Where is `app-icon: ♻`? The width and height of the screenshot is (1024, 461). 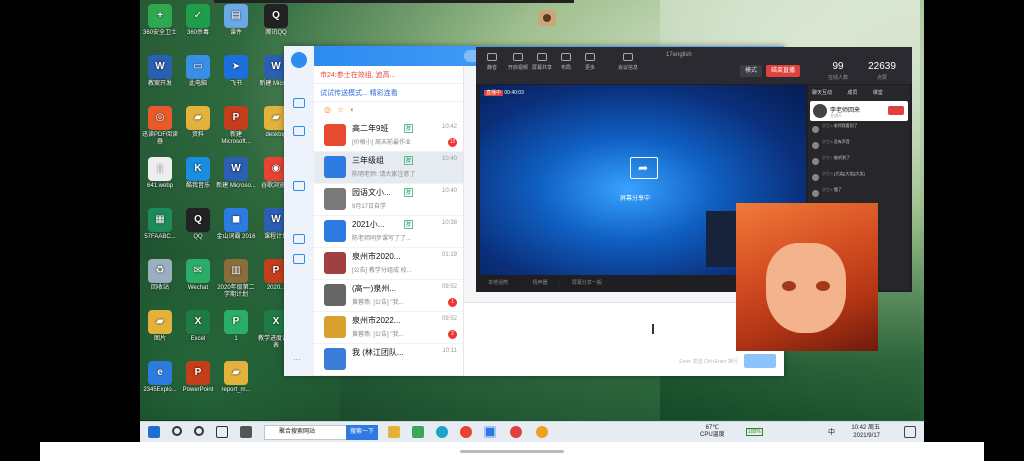 app-icon: ♻ is located at coordinates (160, 271).